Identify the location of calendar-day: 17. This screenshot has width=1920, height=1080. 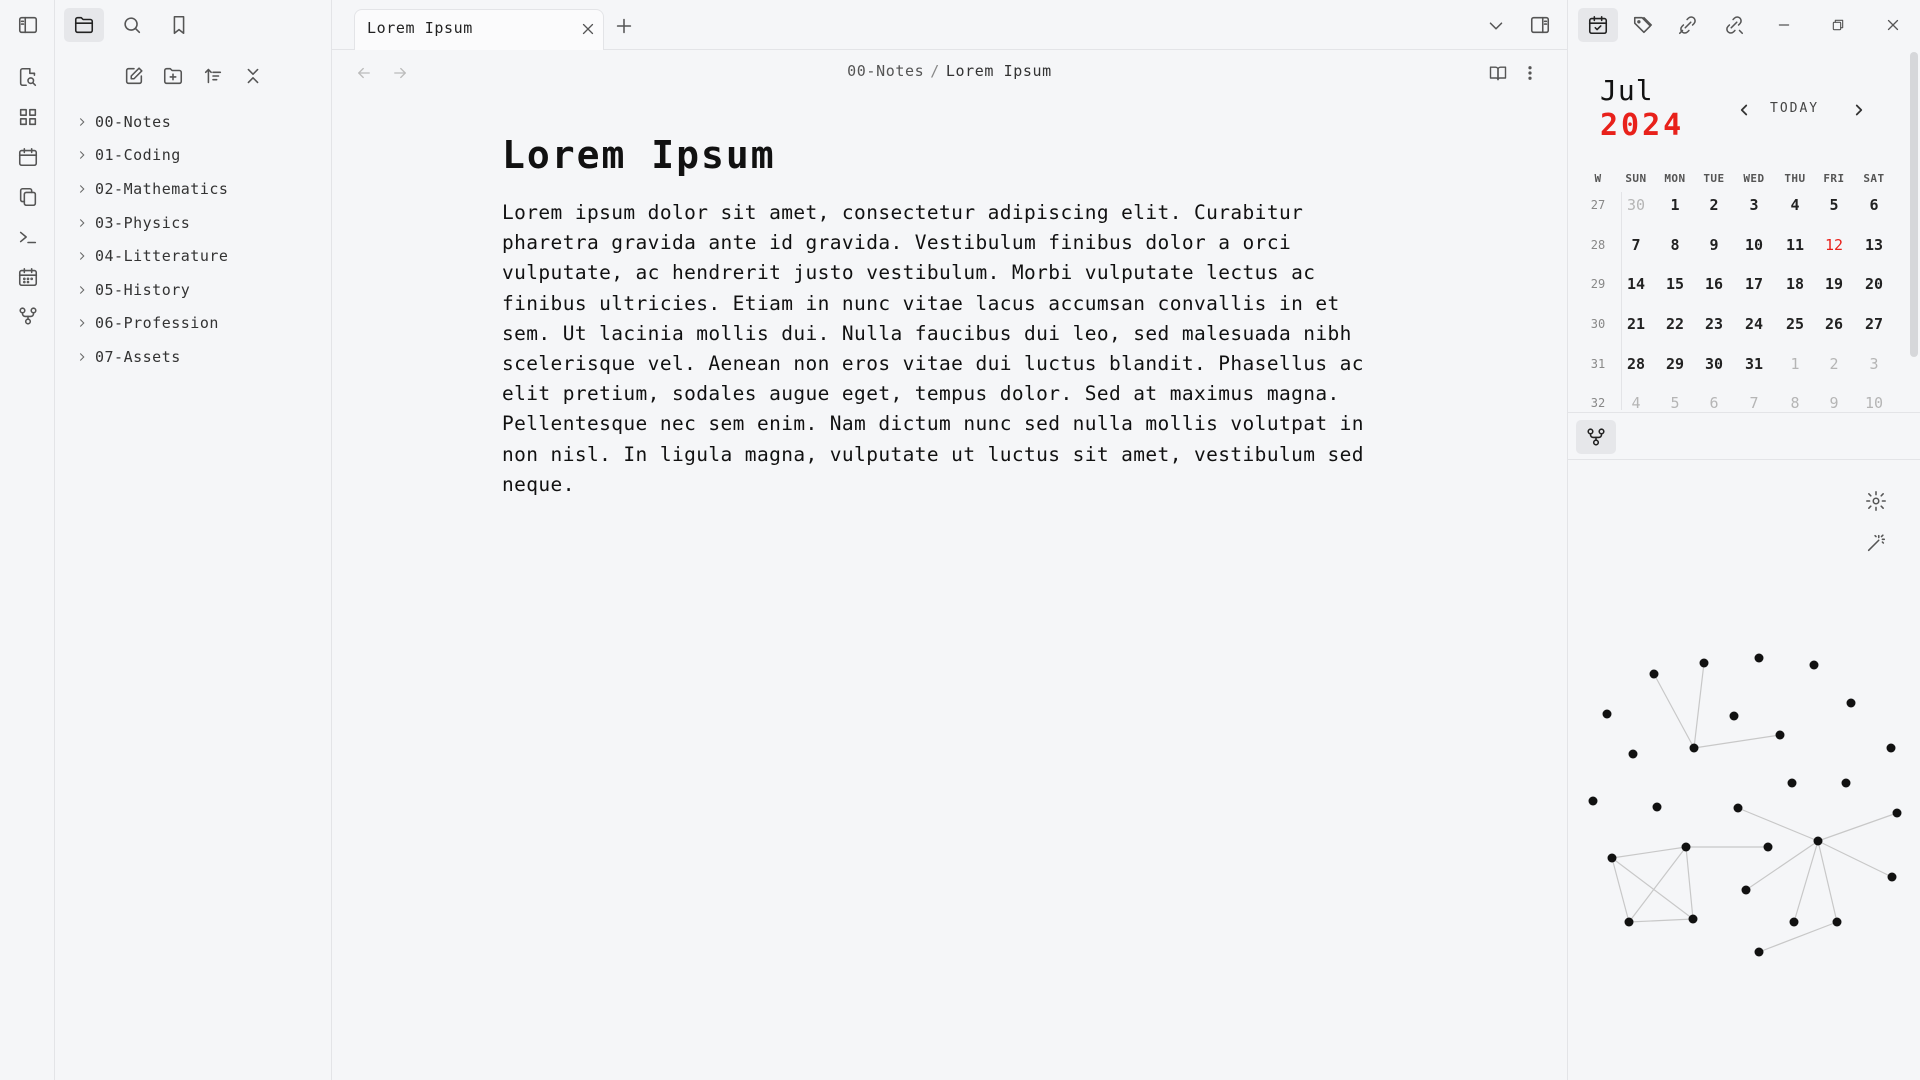
(1754, 284).